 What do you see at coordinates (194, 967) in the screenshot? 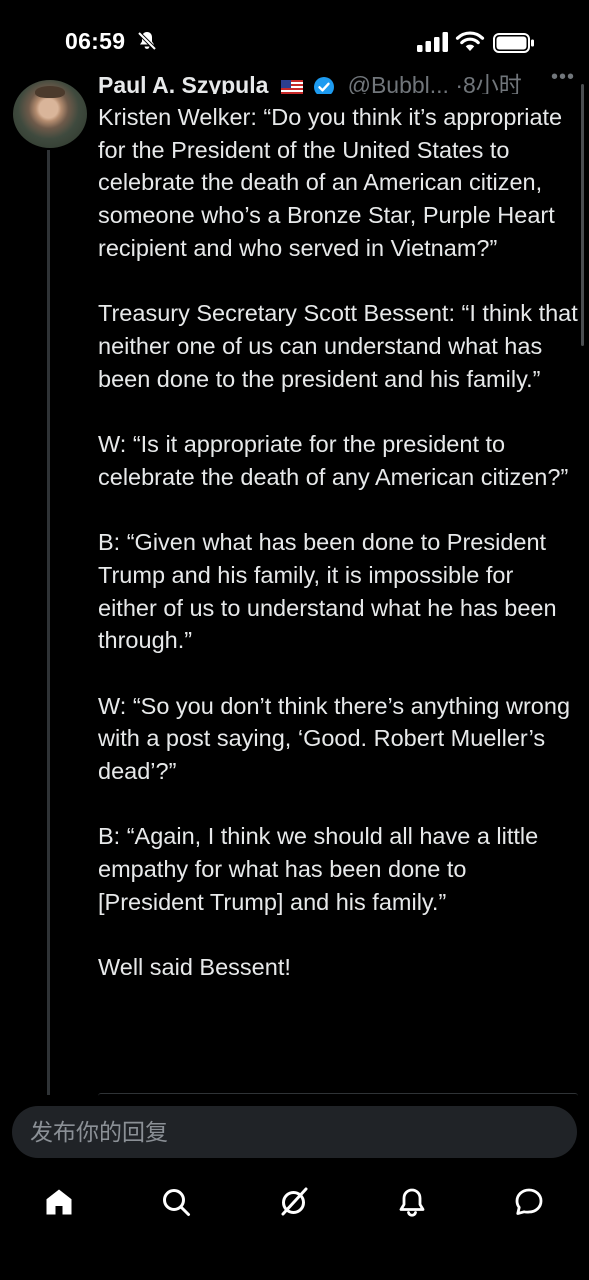
I see `tweet-paragraph: Well said Bessent!` at bounding box center [194, 967].